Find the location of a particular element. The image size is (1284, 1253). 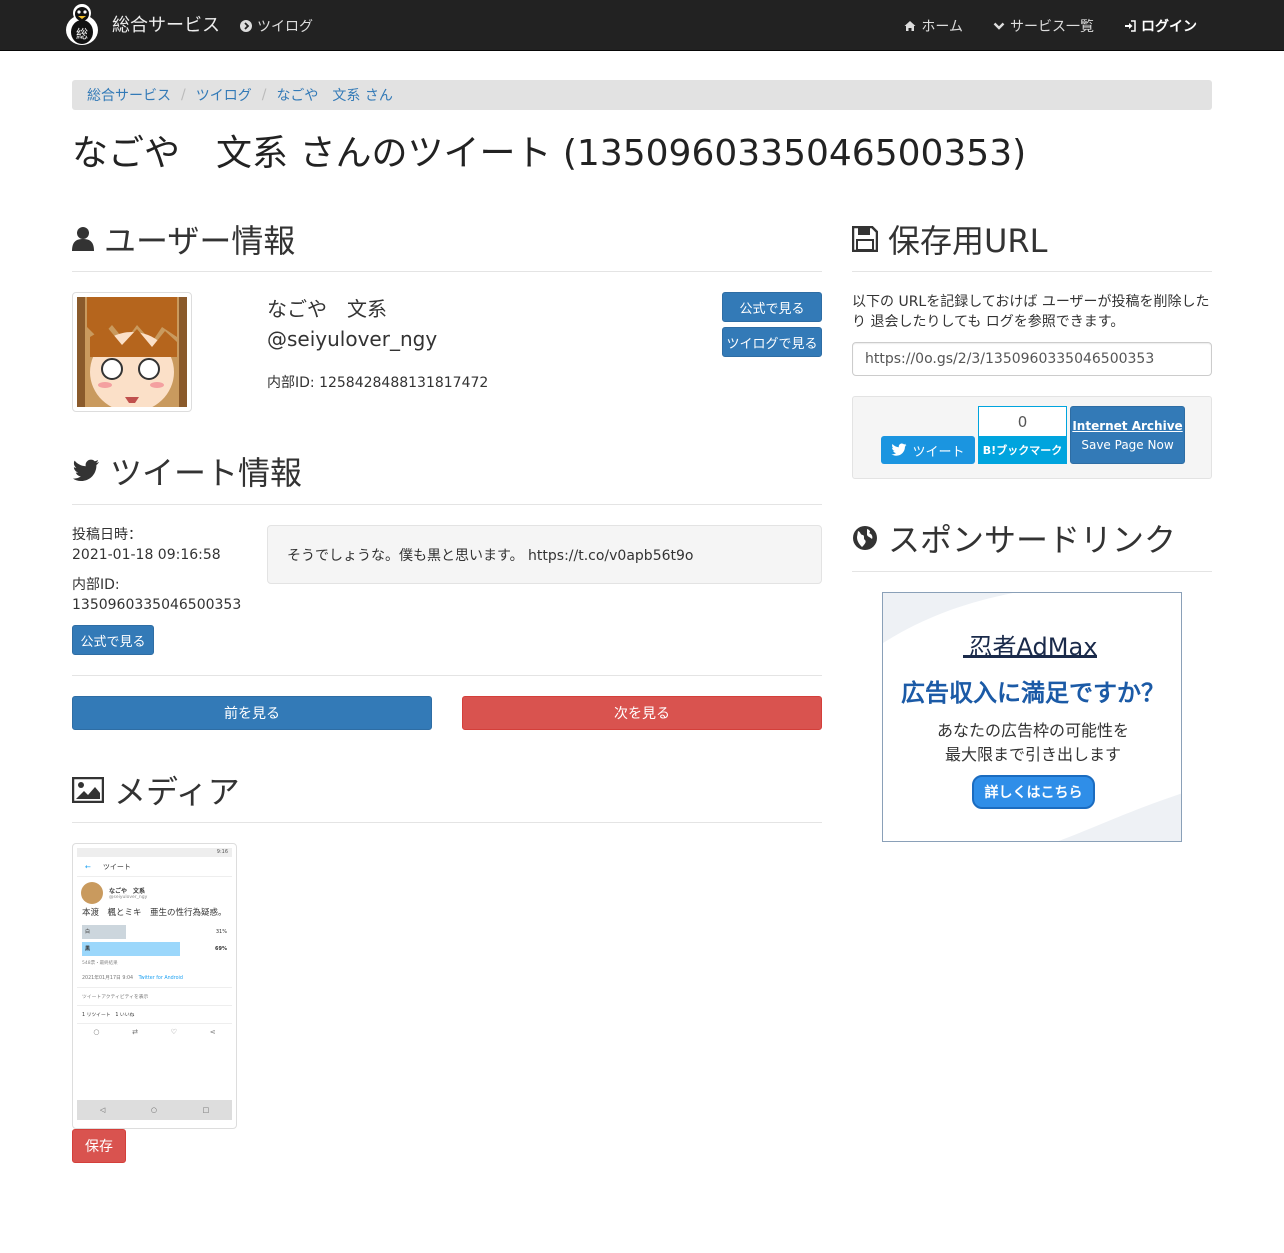

media-heading: メディア is located at coordinates (156, 790).